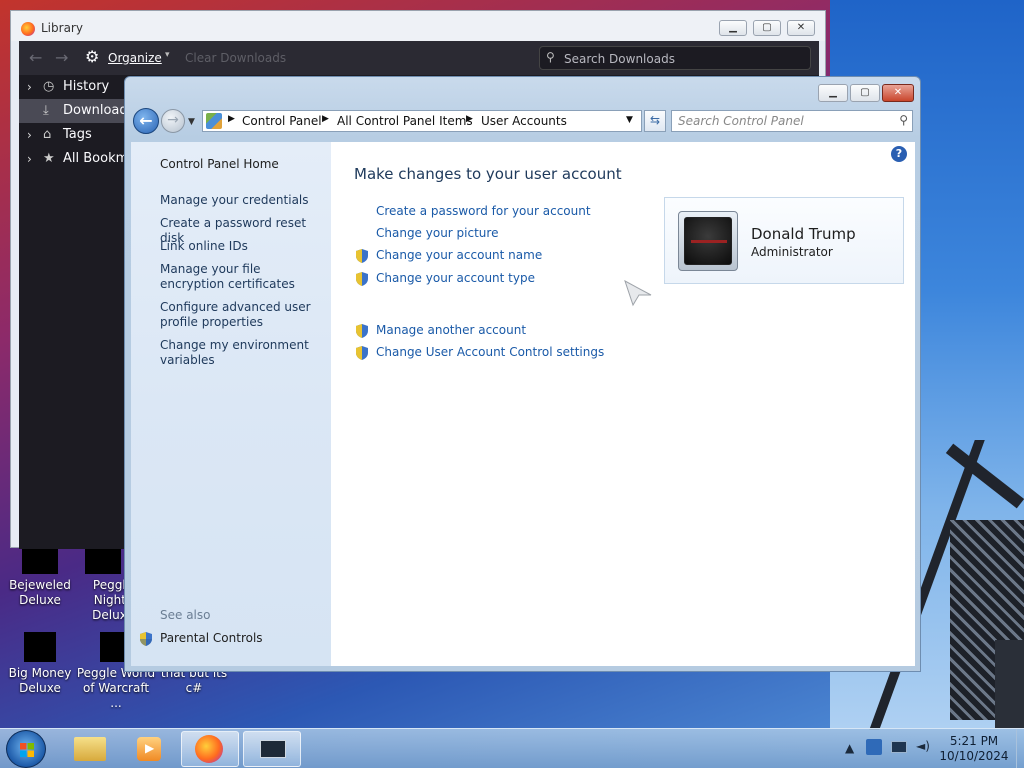  What do you see at coordinates (801, 28) in the screenshot?
I see `library-close-button: ✕` at bounding box center [801, 28].